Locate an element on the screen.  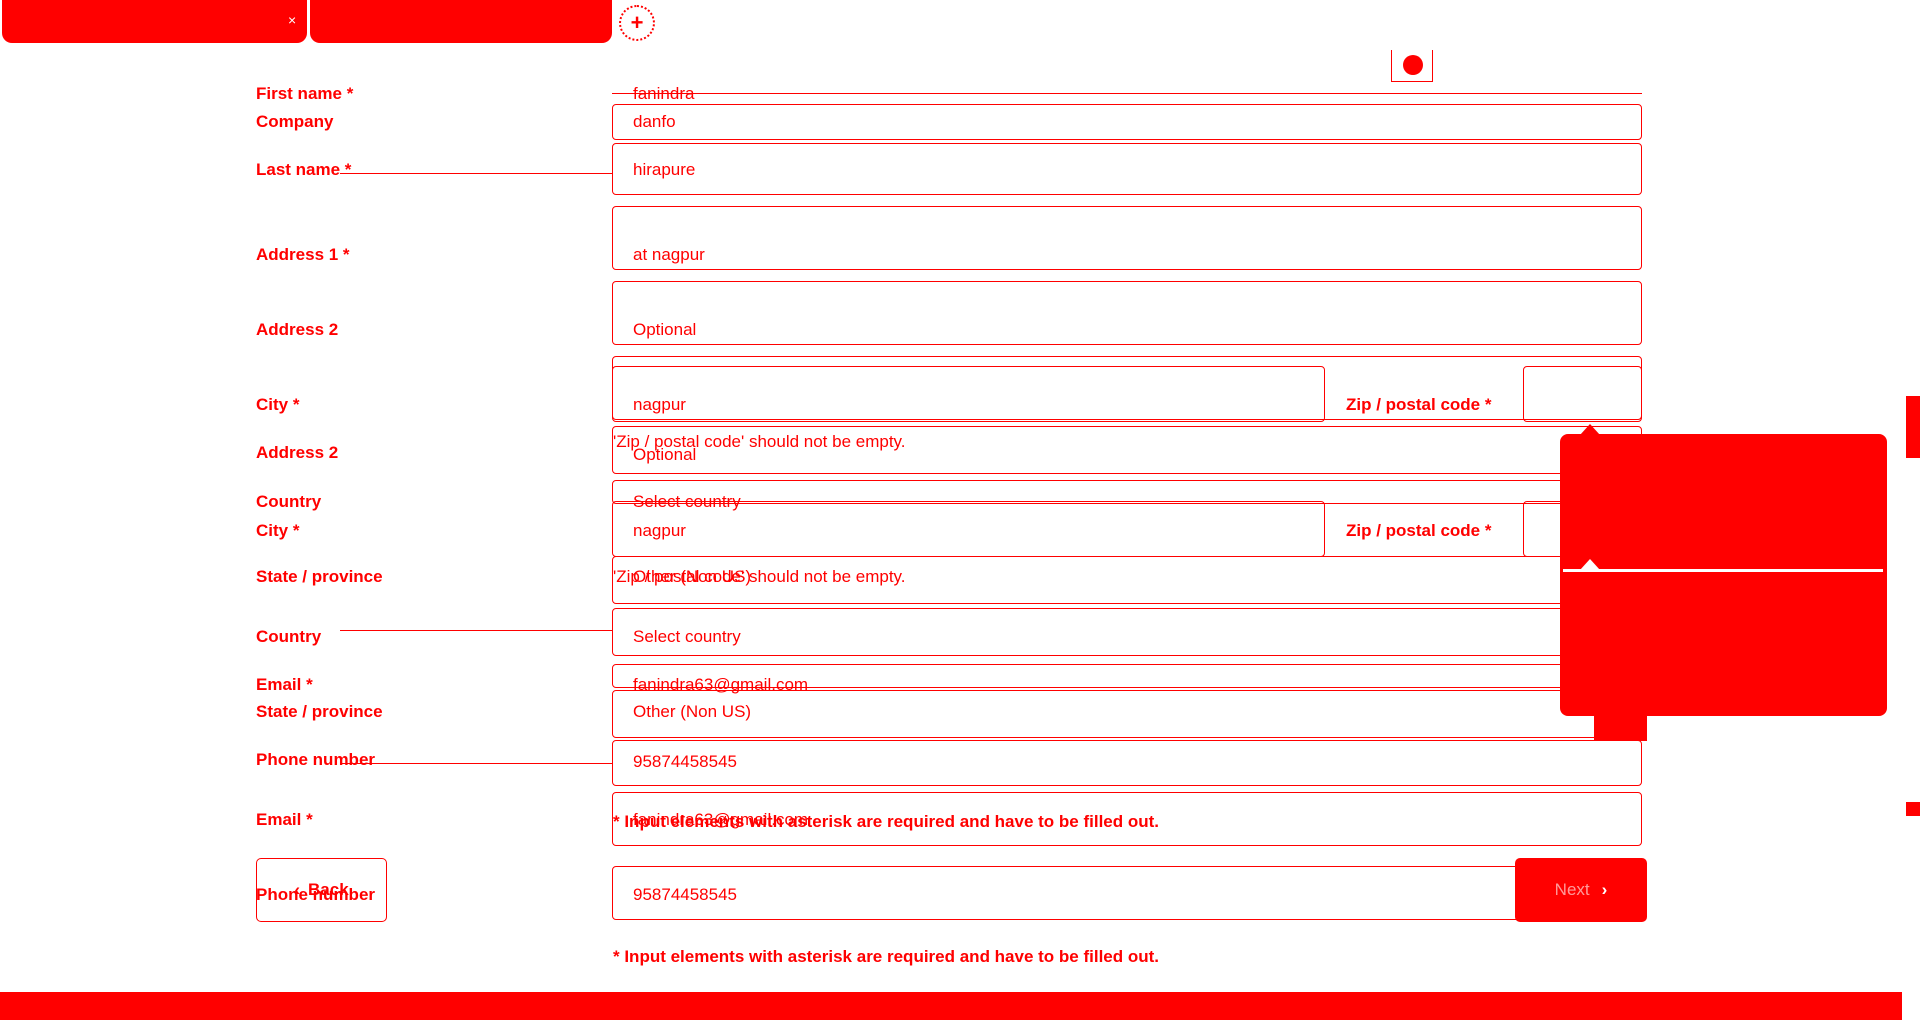
phone-input is located at coordinates (1127, 763).